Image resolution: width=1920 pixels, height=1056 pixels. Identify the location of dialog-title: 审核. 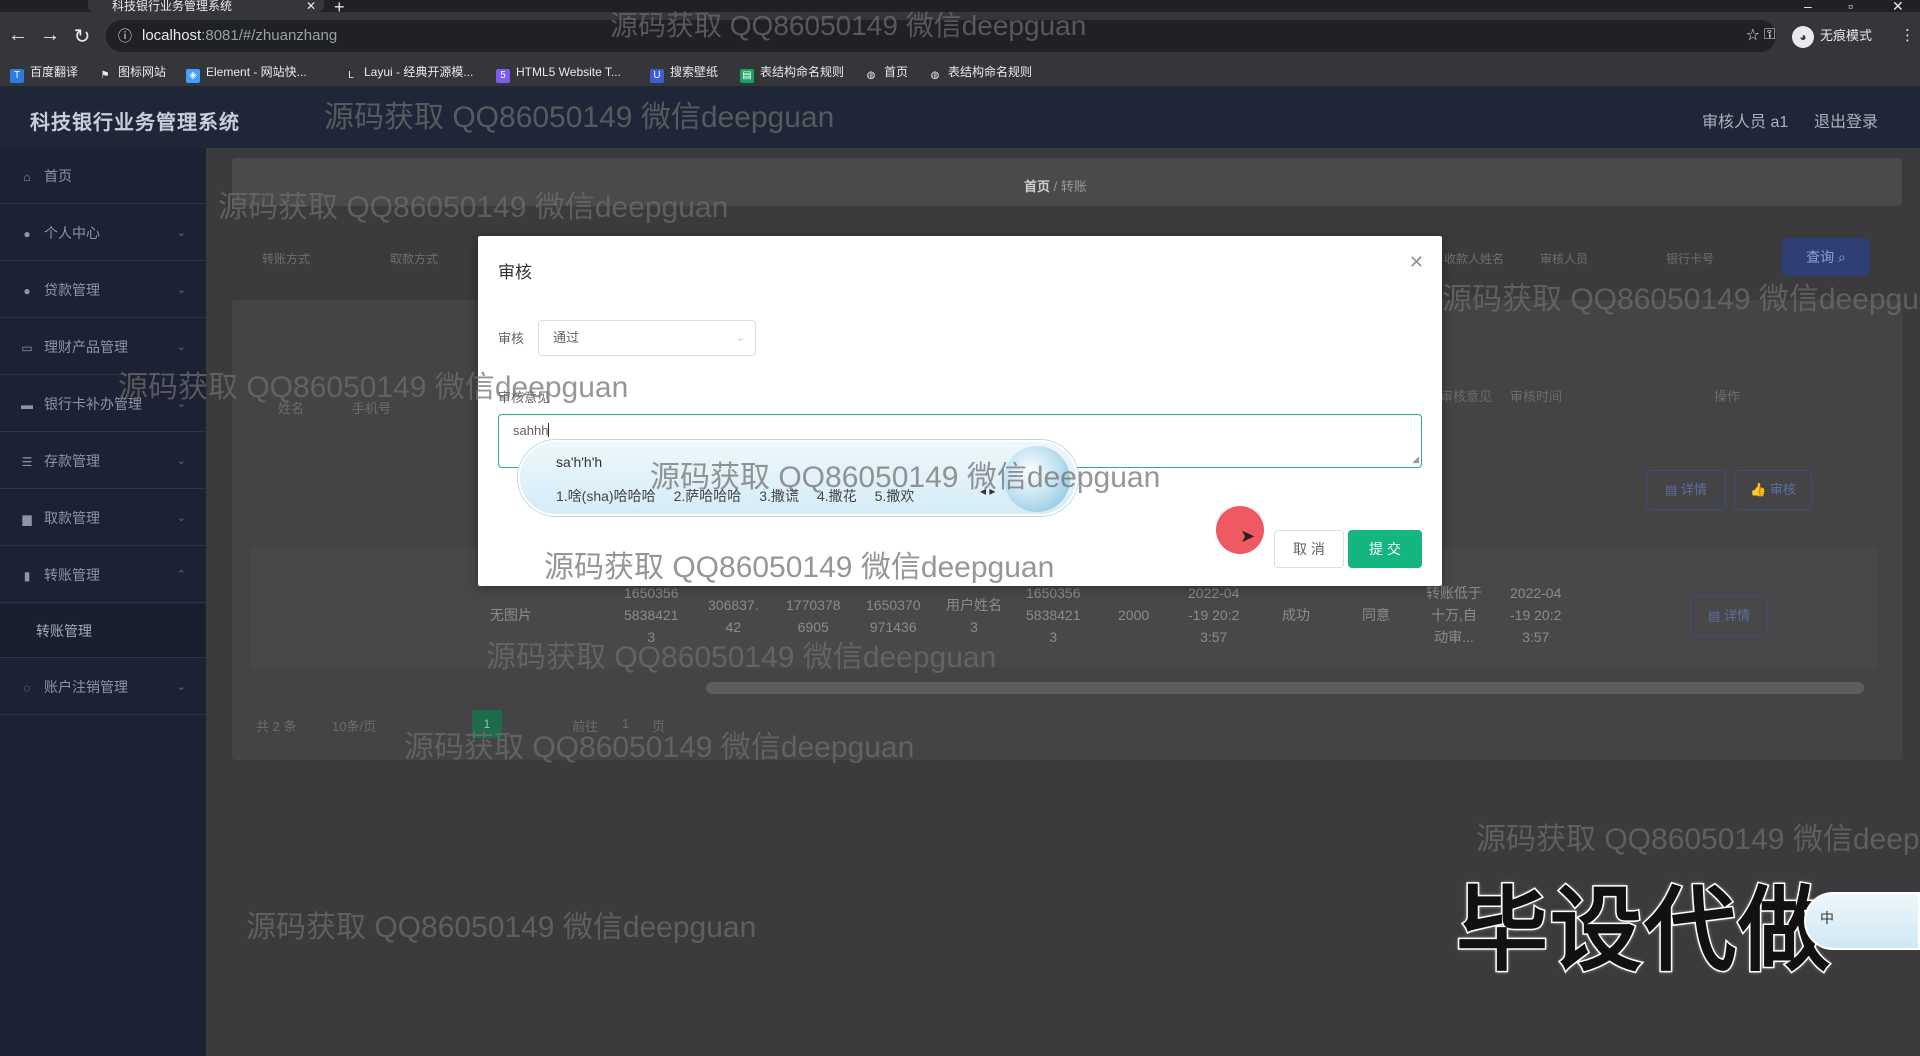
(515, 272).